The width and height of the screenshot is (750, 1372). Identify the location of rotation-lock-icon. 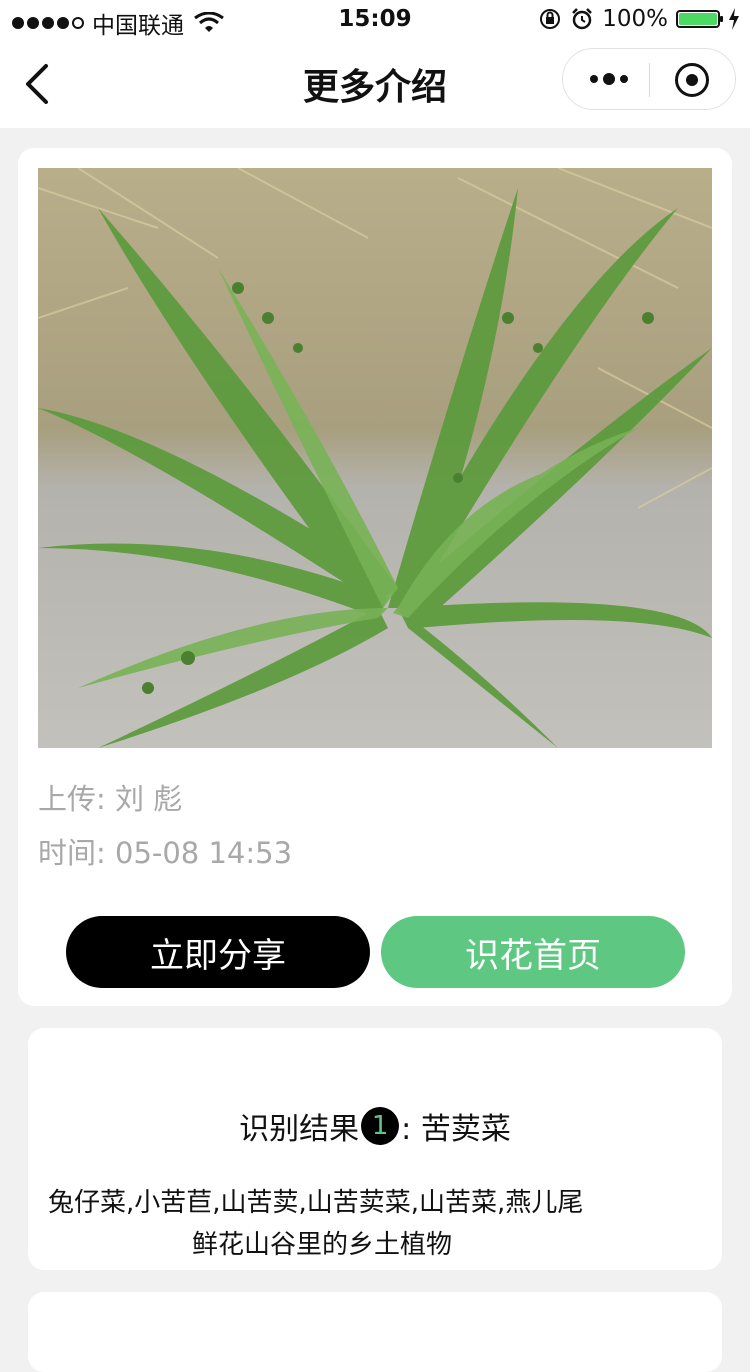
(550, 19).